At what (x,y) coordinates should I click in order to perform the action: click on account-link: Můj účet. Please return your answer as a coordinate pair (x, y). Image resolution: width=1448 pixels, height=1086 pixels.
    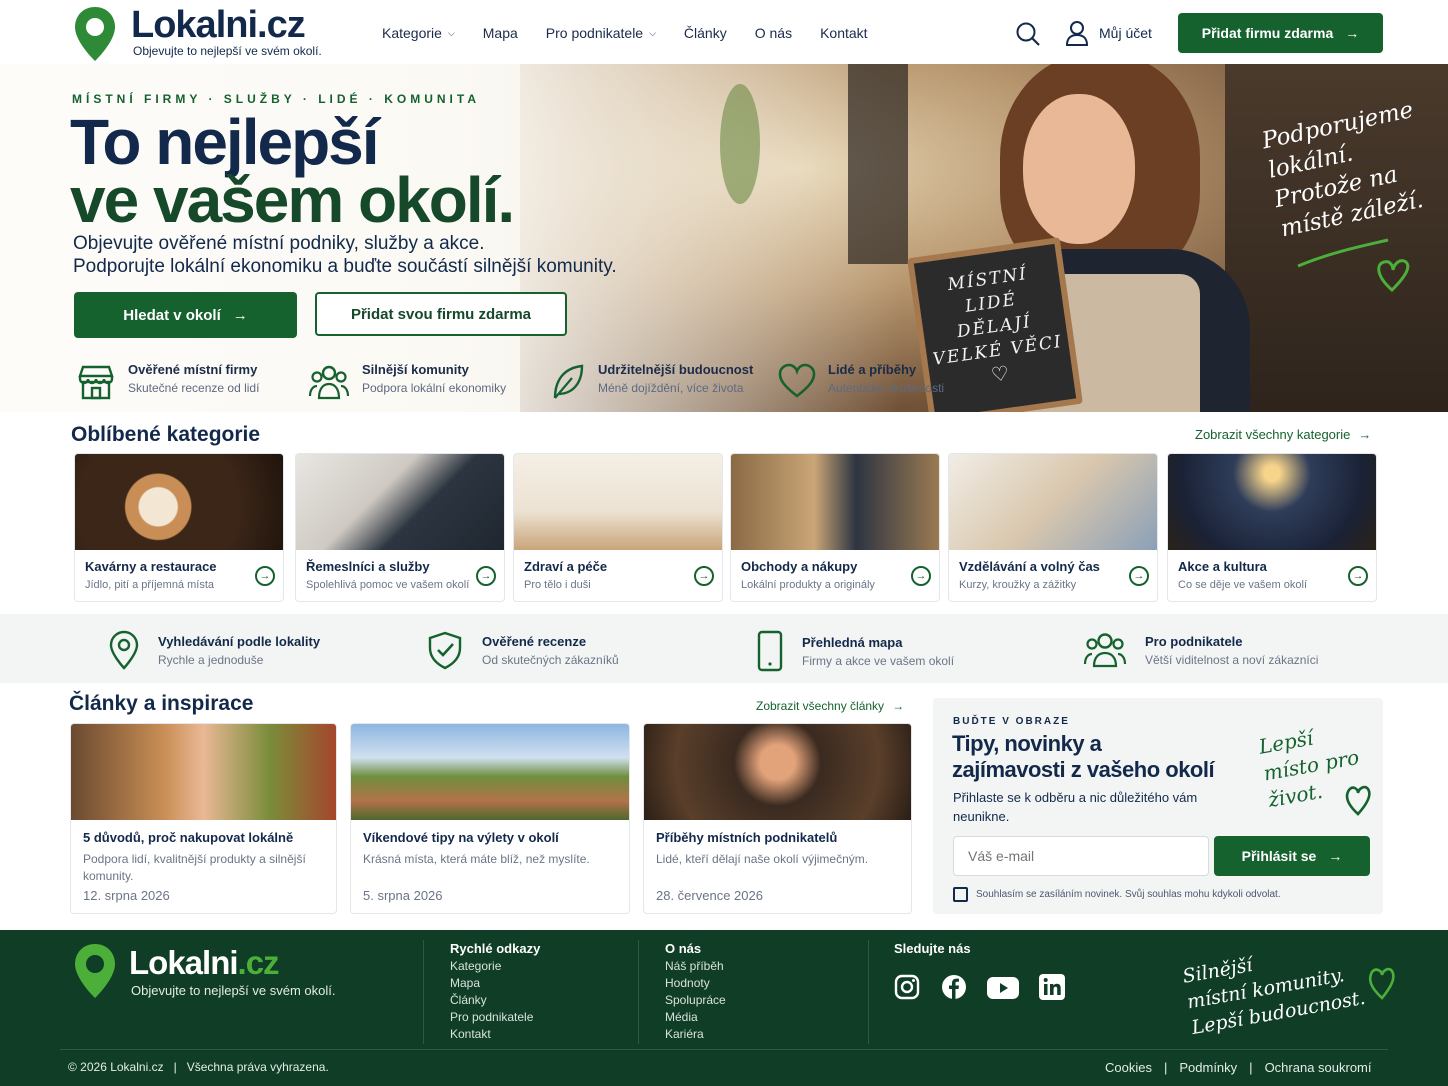
    Looking at the image, I should click on (1108, 33).